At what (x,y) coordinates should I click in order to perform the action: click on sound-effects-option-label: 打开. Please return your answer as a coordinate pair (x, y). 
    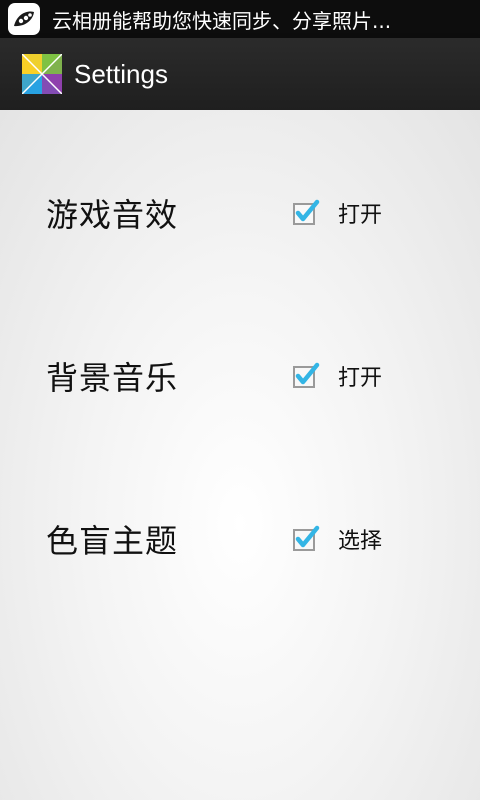
    Looking at the image, I should click on (360, 215).